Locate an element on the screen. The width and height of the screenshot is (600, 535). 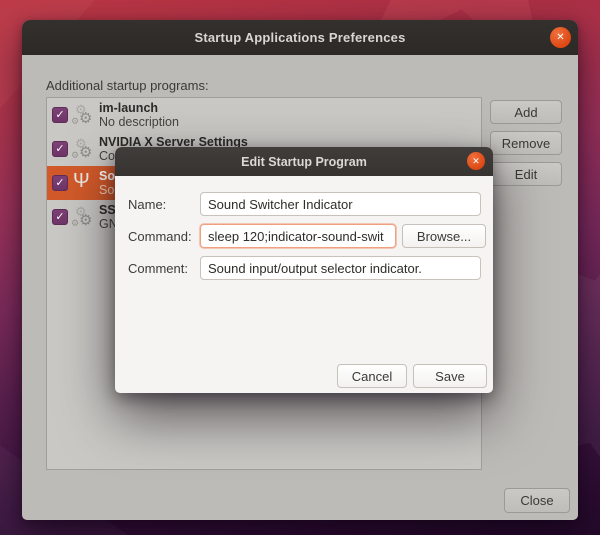
name-label: Name: is located at coordinates (147, 204).